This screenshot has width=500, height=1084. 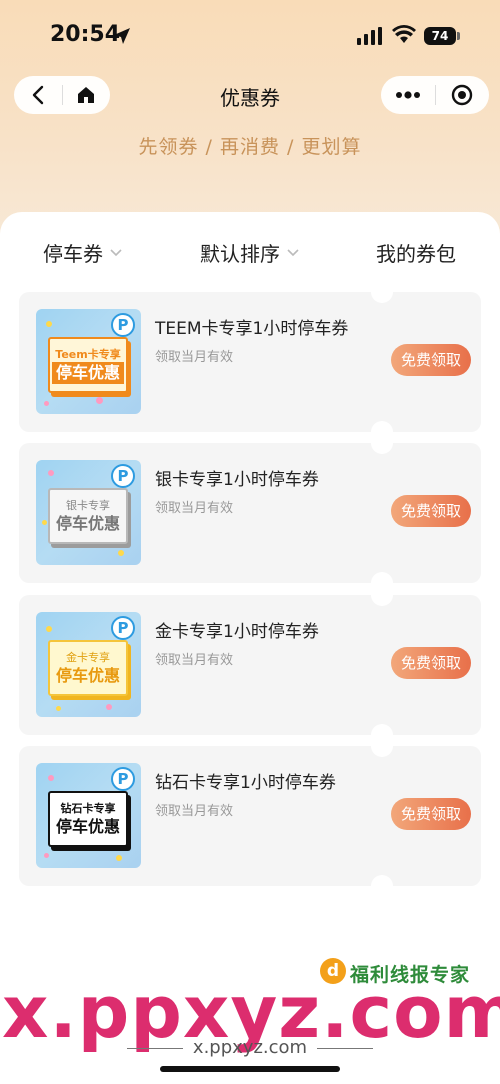 I want to click on coupon-title: TEEM卡专享1小时停车券, so click(x=252, y=329).